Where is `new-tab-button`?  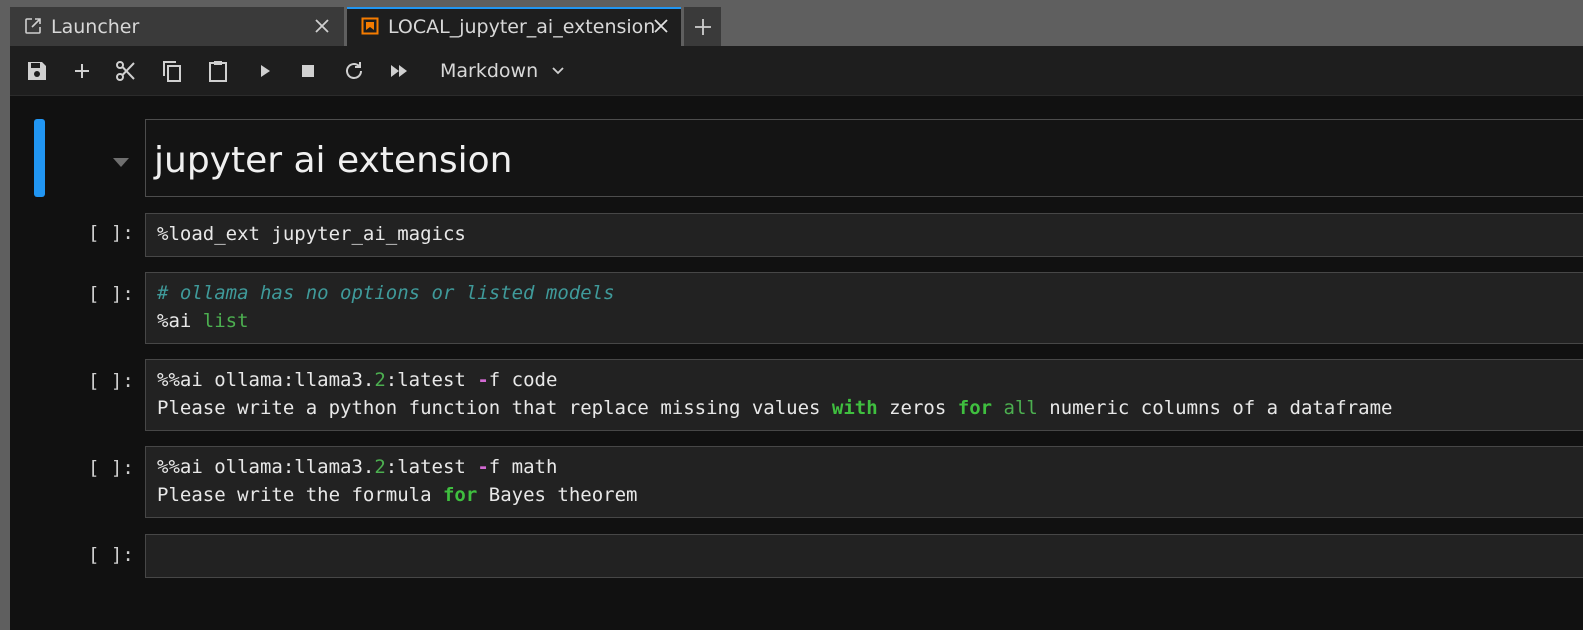 new-tab-button is located at coordinates (702, 26).